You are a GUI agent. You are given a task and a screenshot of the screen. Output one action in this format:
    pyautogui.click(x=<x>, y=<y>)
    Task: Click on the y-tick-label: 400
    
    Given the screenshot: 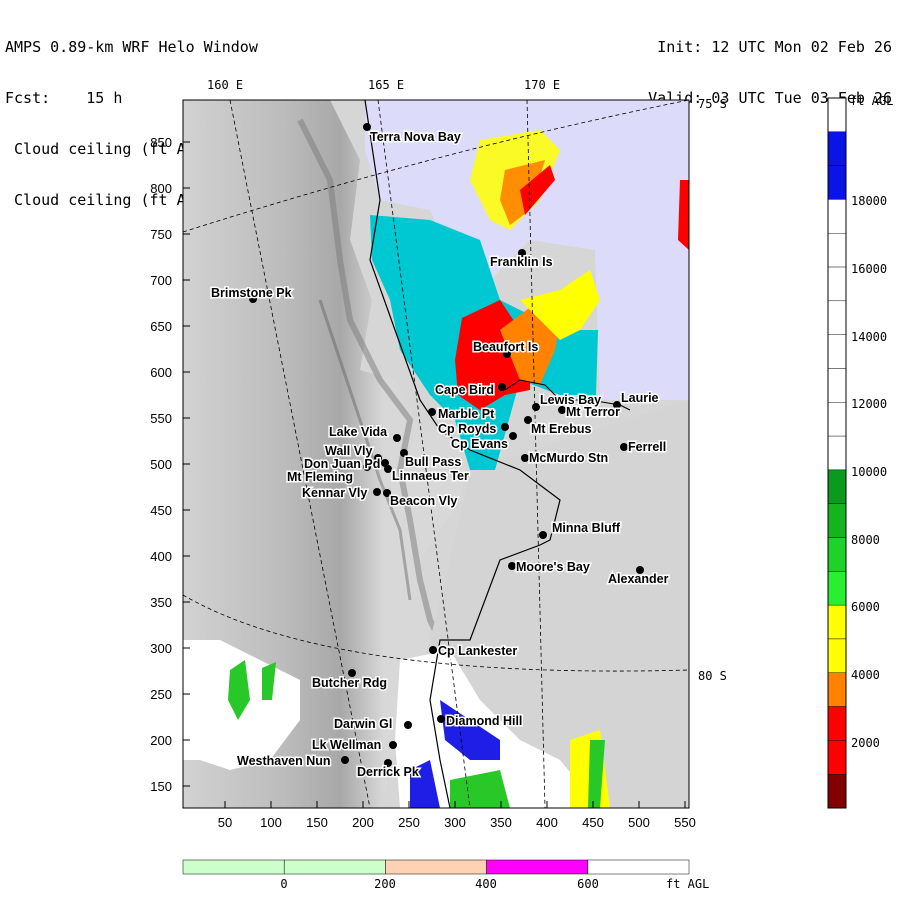 What is the action you would take?
    pyautogui.click(x=161, y=556)
    